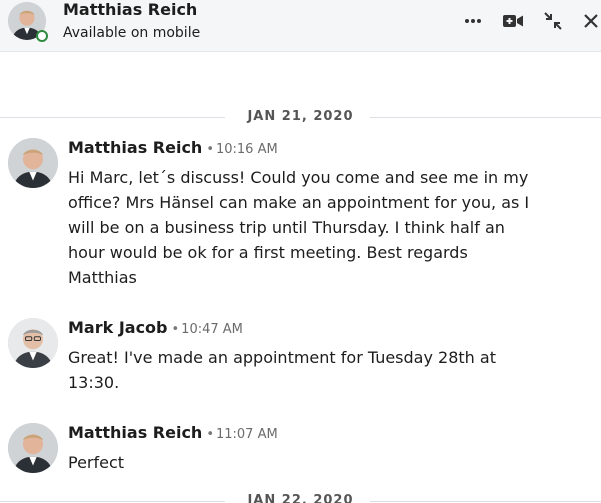 This screenshot has width=601, height=503. I want to click on message-time: 11:07 AM, so click(246, 434).